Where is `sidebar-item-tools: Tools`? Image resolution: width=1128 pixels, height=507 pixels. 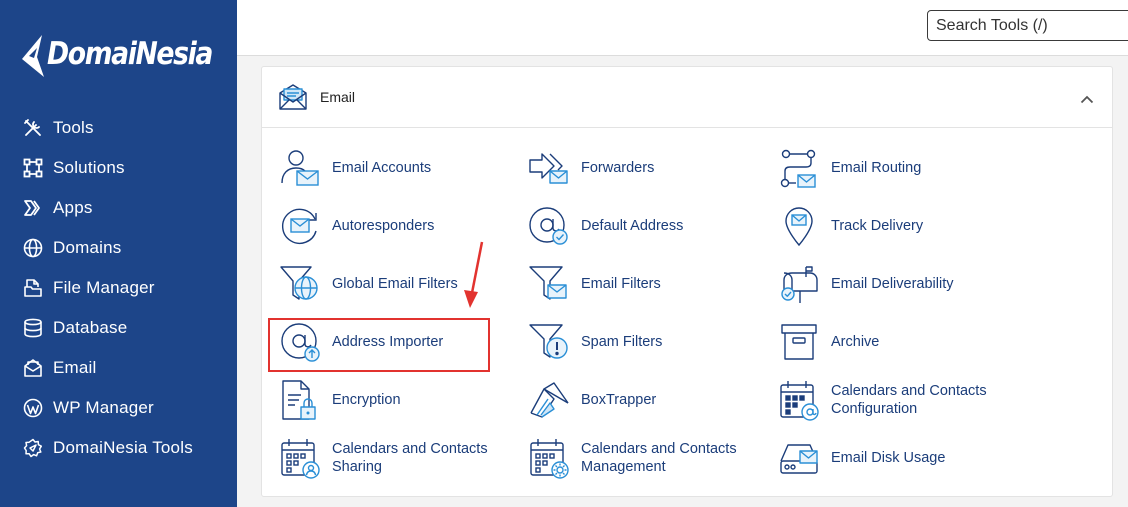
sidebar-item-tools: Tools is located at coordinates (118, 128).